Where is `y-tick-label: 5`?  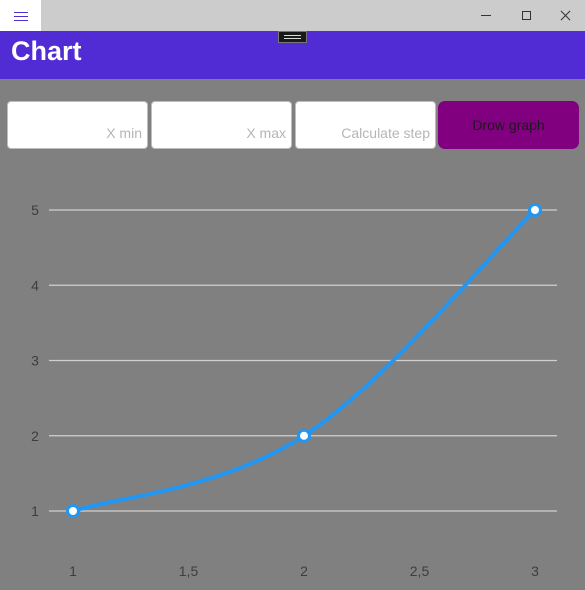
y-tick-label: 5 is located at coordinates (35, 210).